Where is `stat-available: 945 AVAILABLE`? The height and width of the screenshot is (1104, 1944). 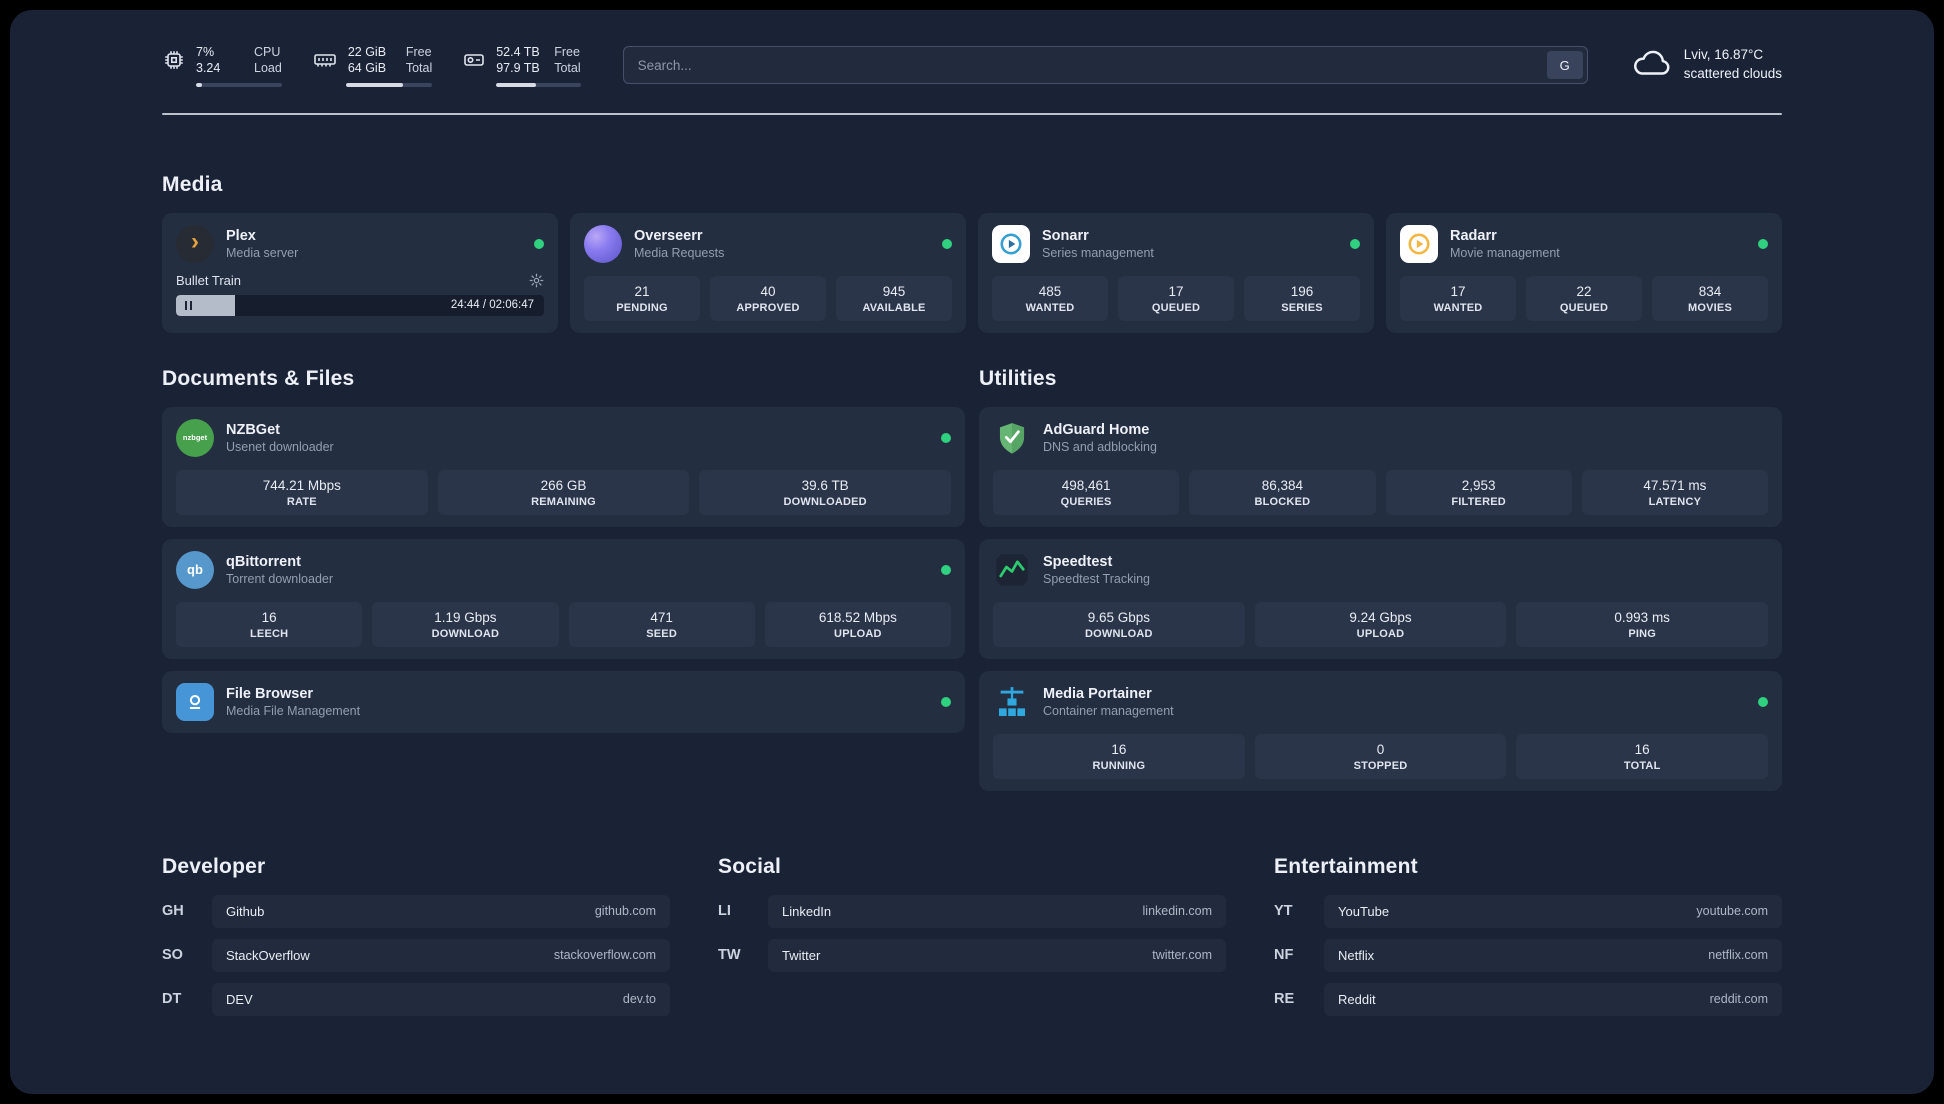 stat-available: 945 AVAILABLE is located at coordinates (894, 298).